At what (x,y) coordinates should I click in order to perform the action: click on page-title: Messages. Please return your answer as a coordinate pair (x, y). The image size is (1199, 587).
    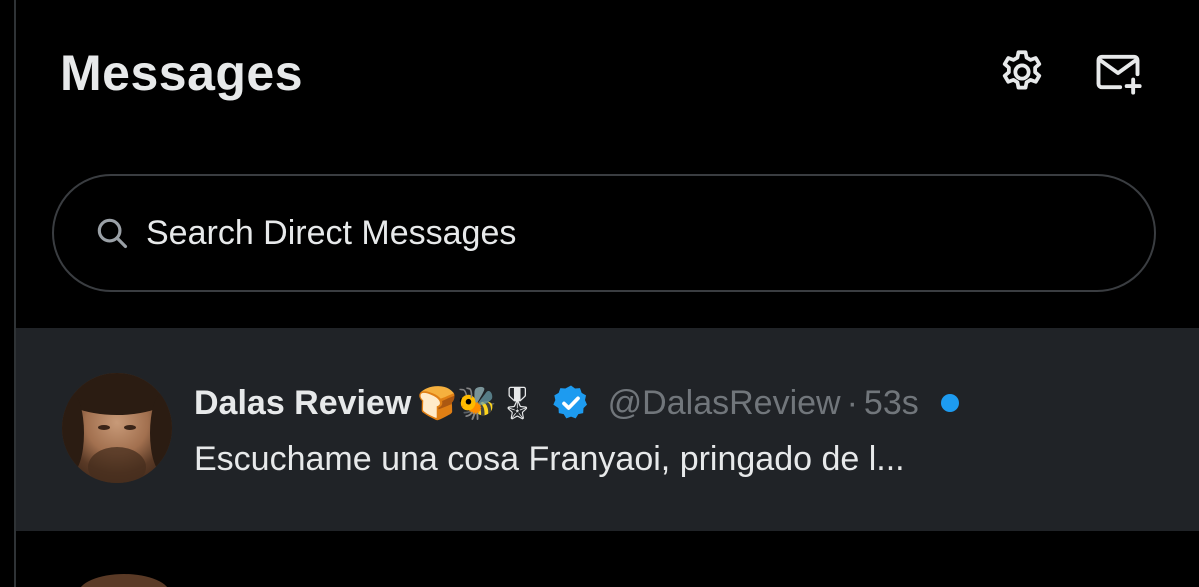
    Looking at the image, I should click on (182, 73).